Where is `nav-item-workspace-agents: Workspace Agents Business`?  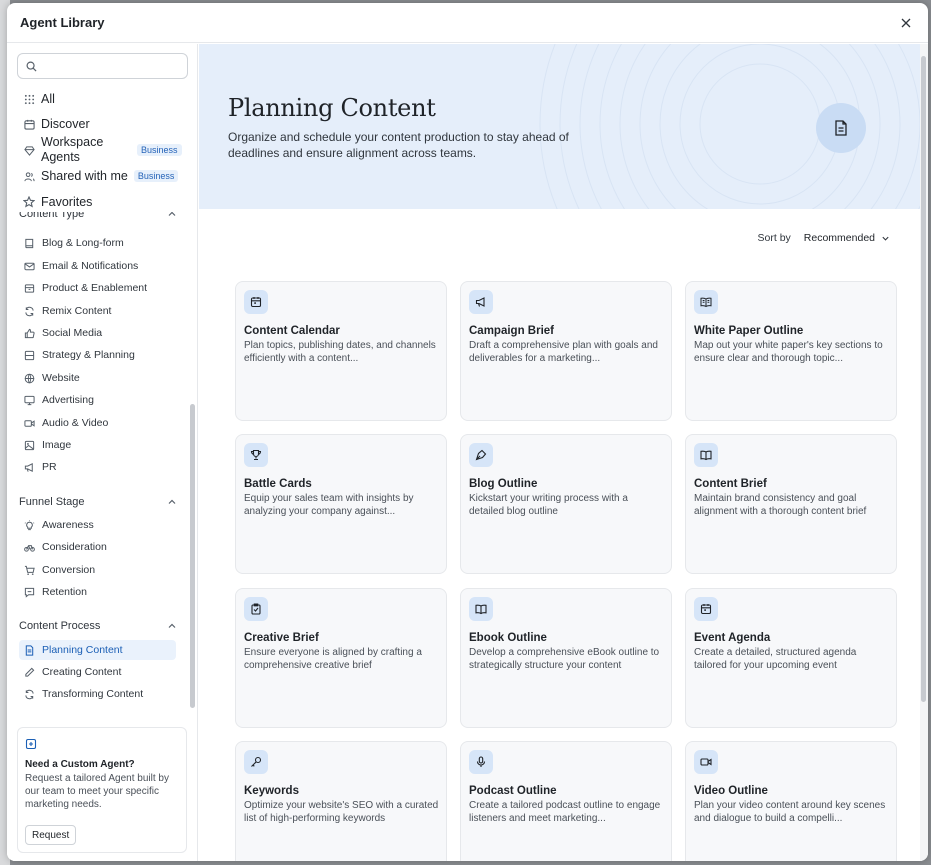
nav-item-workspace-agents: Workspace Agents Business is located at coordinates (102, 150).